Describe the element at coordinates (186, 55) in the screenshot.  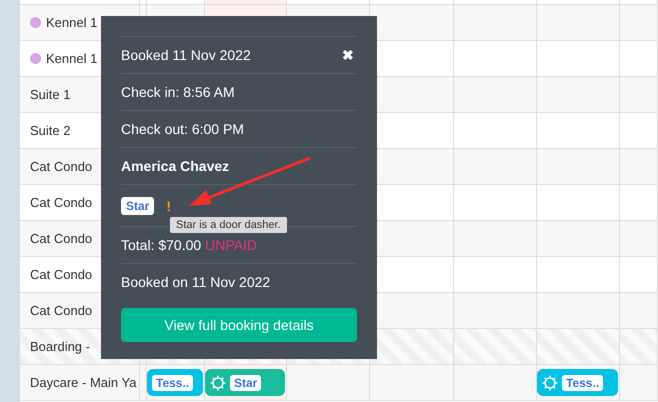
I see `booked-date: Booked 11 Nov 2022` at that location.